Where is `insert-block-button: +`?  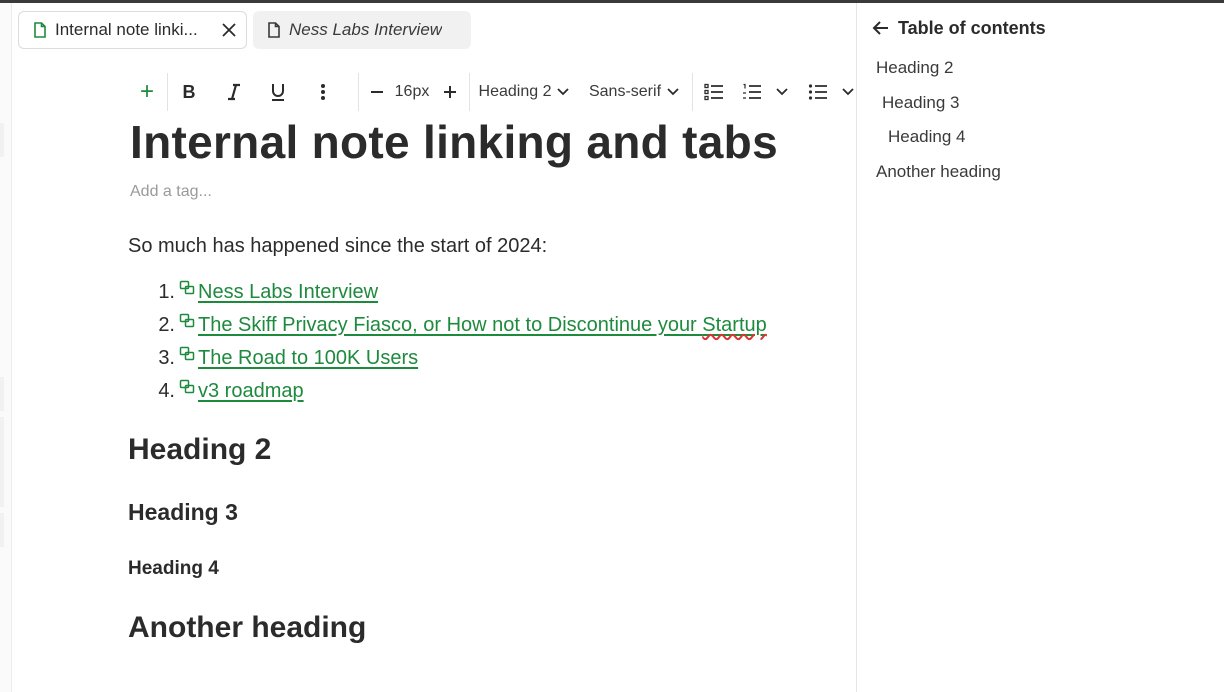
insert-block-button: + is located at coordinates (147, 92).